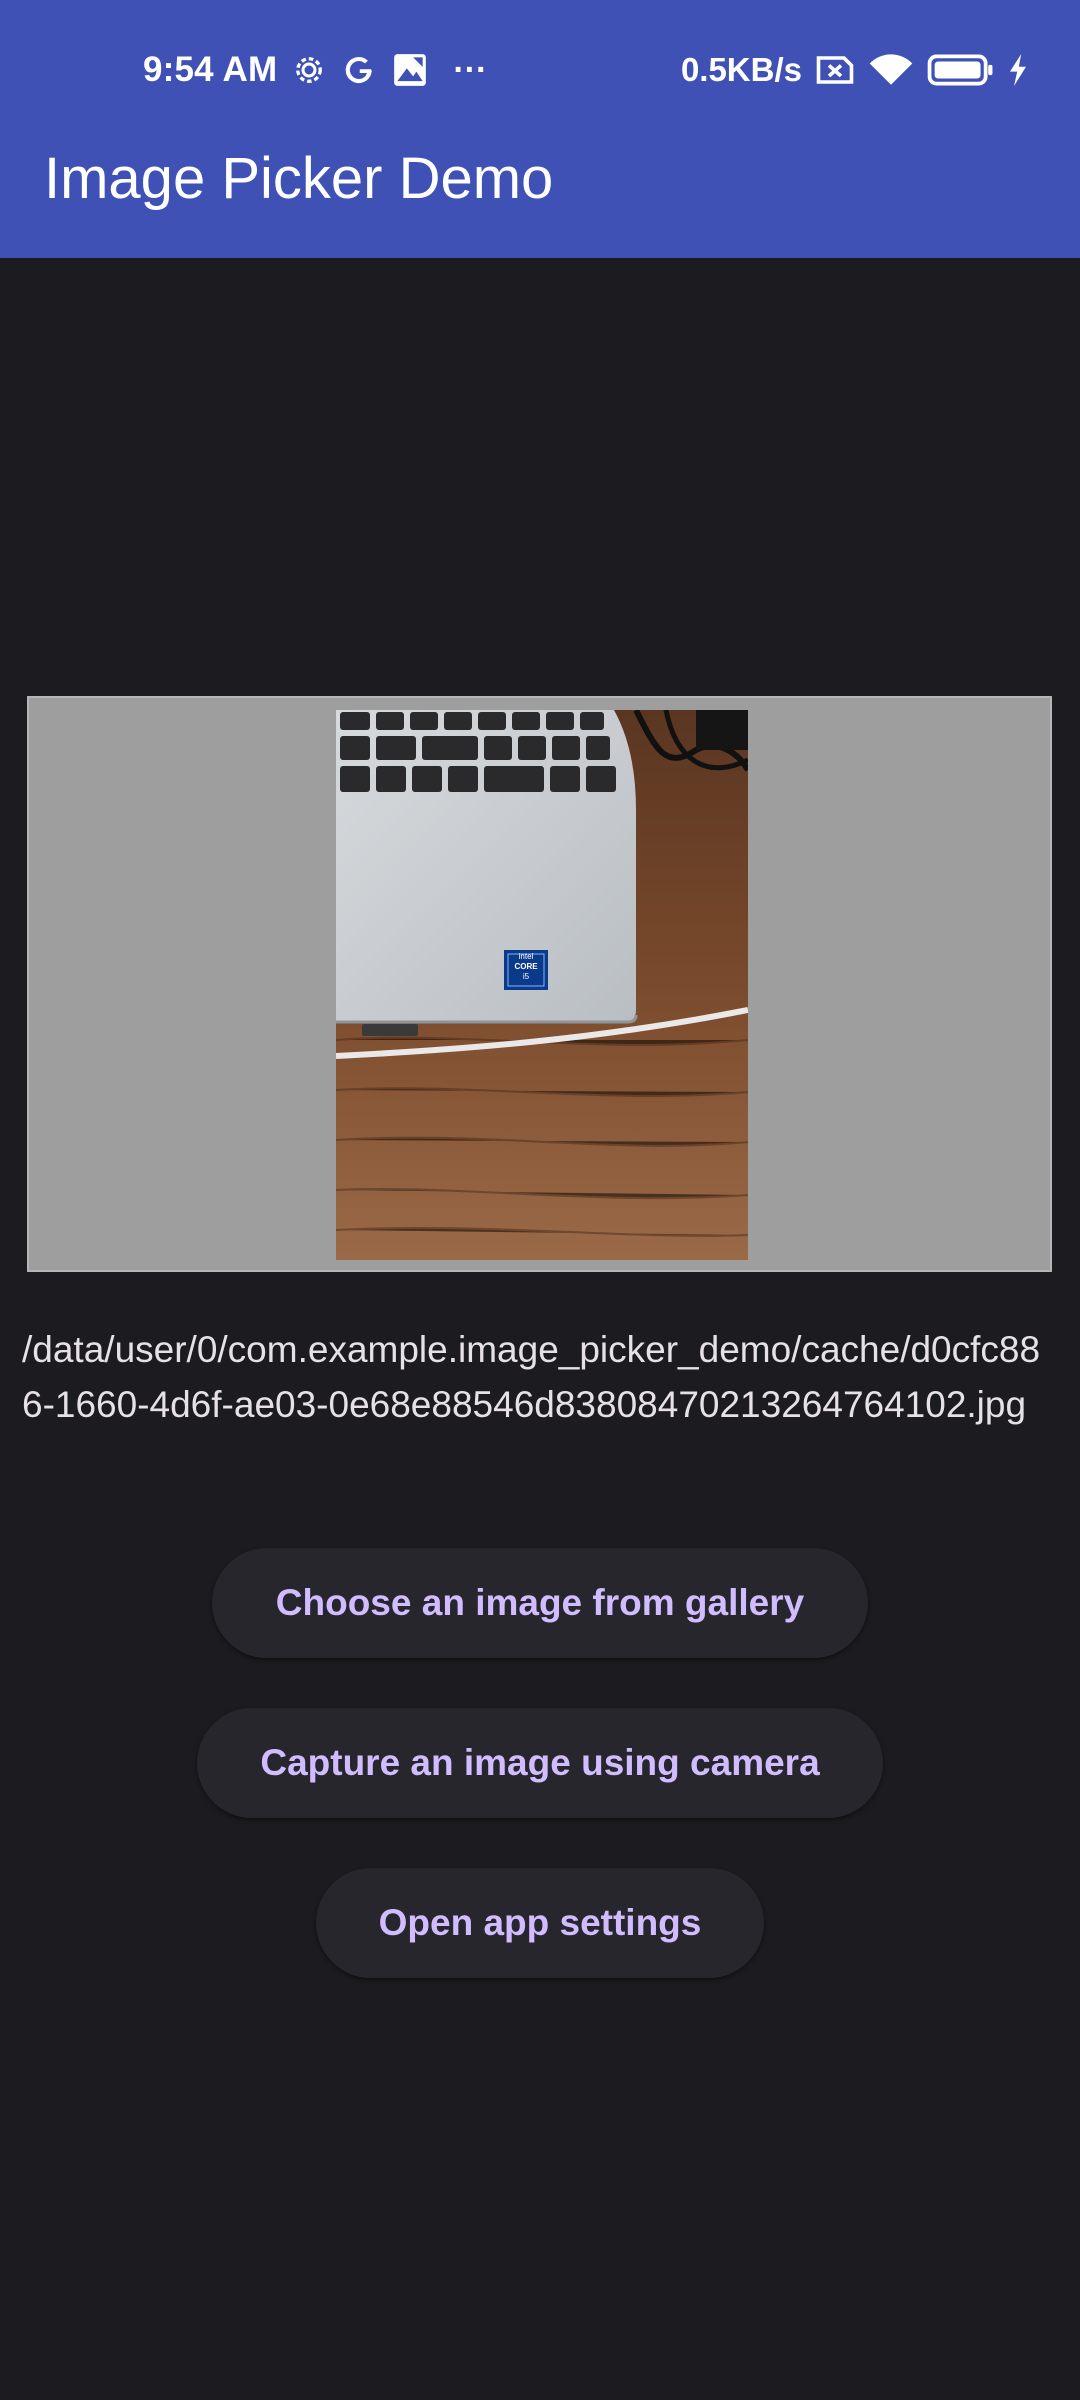 Image resolution: width=1080 pixels, height=2400 pixels. I want to click on status-time: 9:54 AM, so click(210, 69).